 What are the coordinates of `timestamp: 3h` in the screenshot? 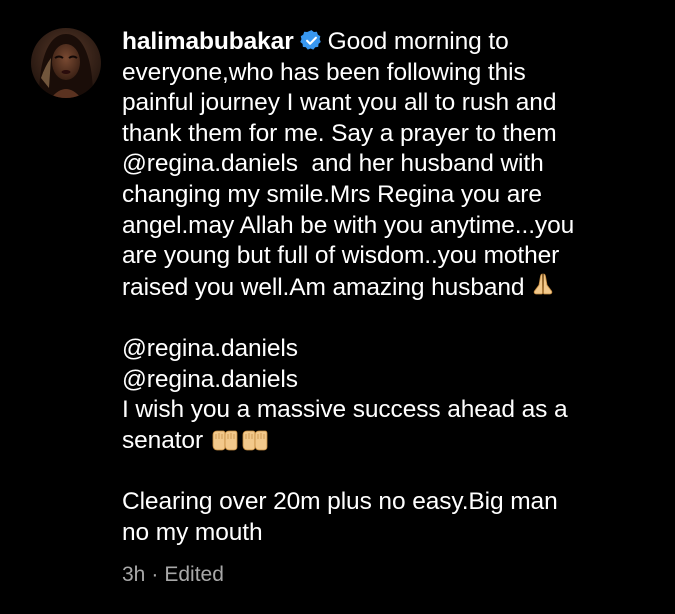 It's located at (133, 574).